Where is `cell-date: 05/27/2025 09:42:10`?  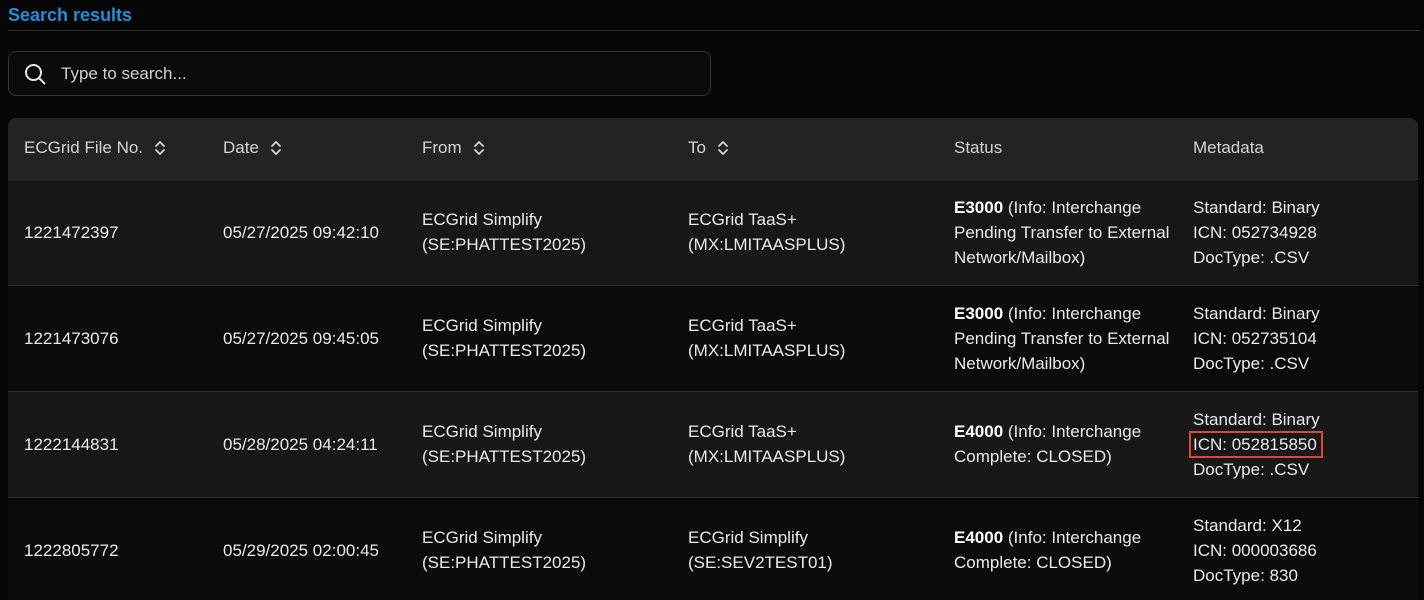 cell-date: 05/27/2025 09:42:10 is located at coordinates (301, 232).